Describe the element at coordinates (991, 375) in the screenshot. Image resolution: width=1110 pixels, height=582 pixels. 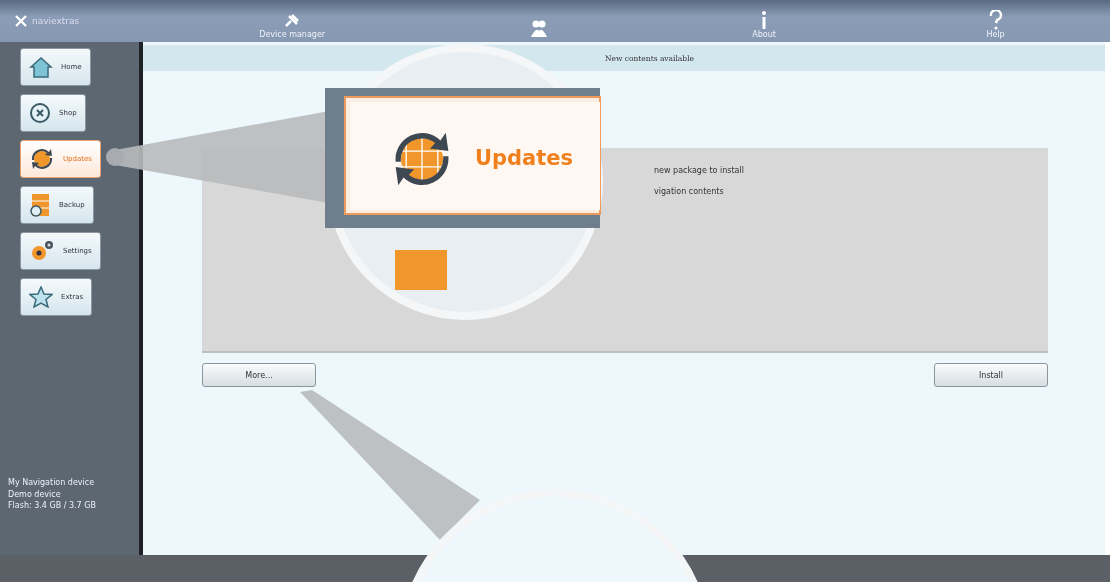
I see `action-button: Install` at that location.